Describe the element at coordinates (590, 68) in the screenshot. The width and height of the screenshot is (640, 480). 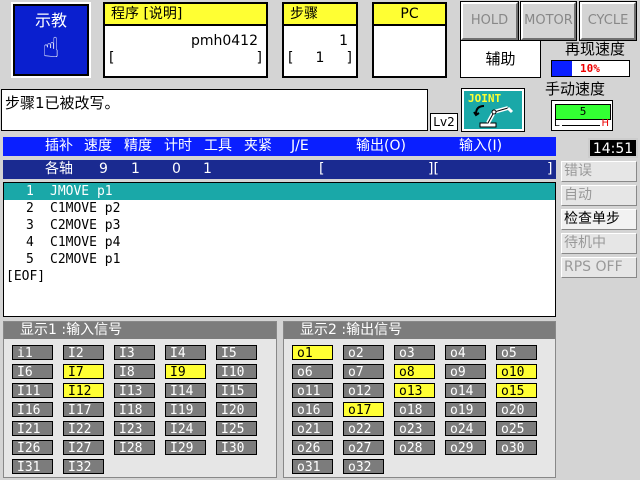
I see `replay-speed-bar: 10%` at that location.